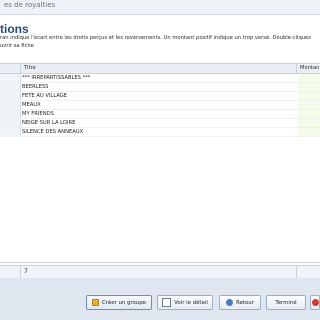 Image resolution: width=320 pixels, height=320 pixels. Describe the element at coordinates (160, 123) in the screenshot. I see `table-row: NEIGE SUR LA LOIRE` at that location.